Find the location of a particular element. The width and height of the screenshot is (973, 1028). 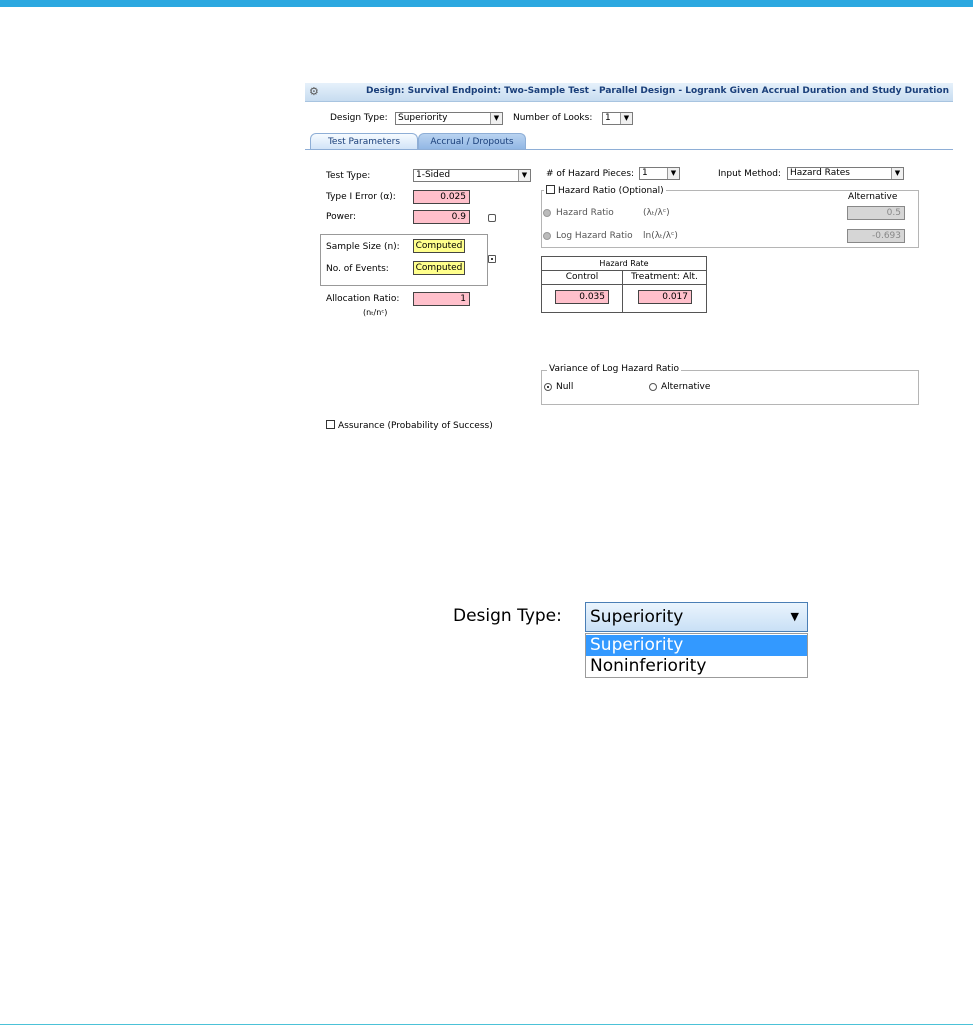

test-type-label: Test Type: is located at coordinates (348, 176).